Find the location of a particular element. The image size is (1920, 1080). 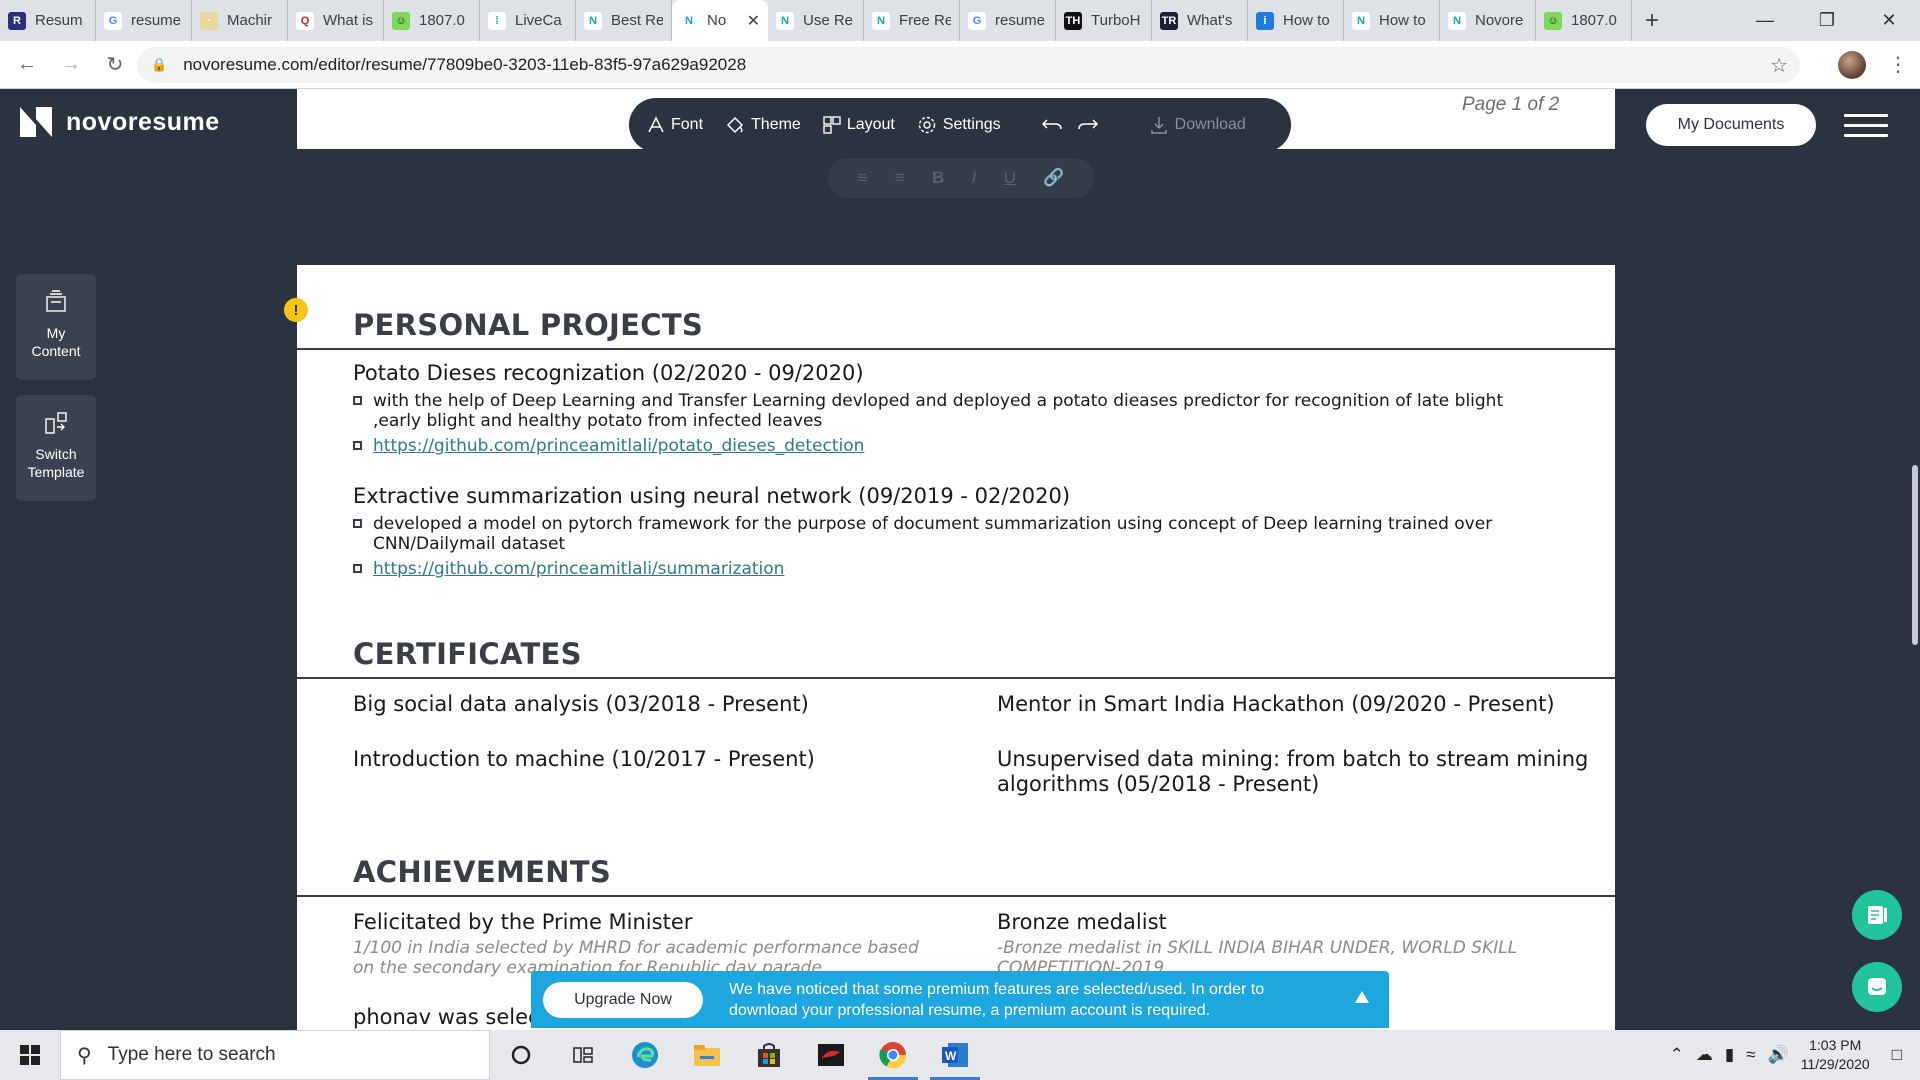

browser-tab: R Resum is located at coordinates (48, 20).